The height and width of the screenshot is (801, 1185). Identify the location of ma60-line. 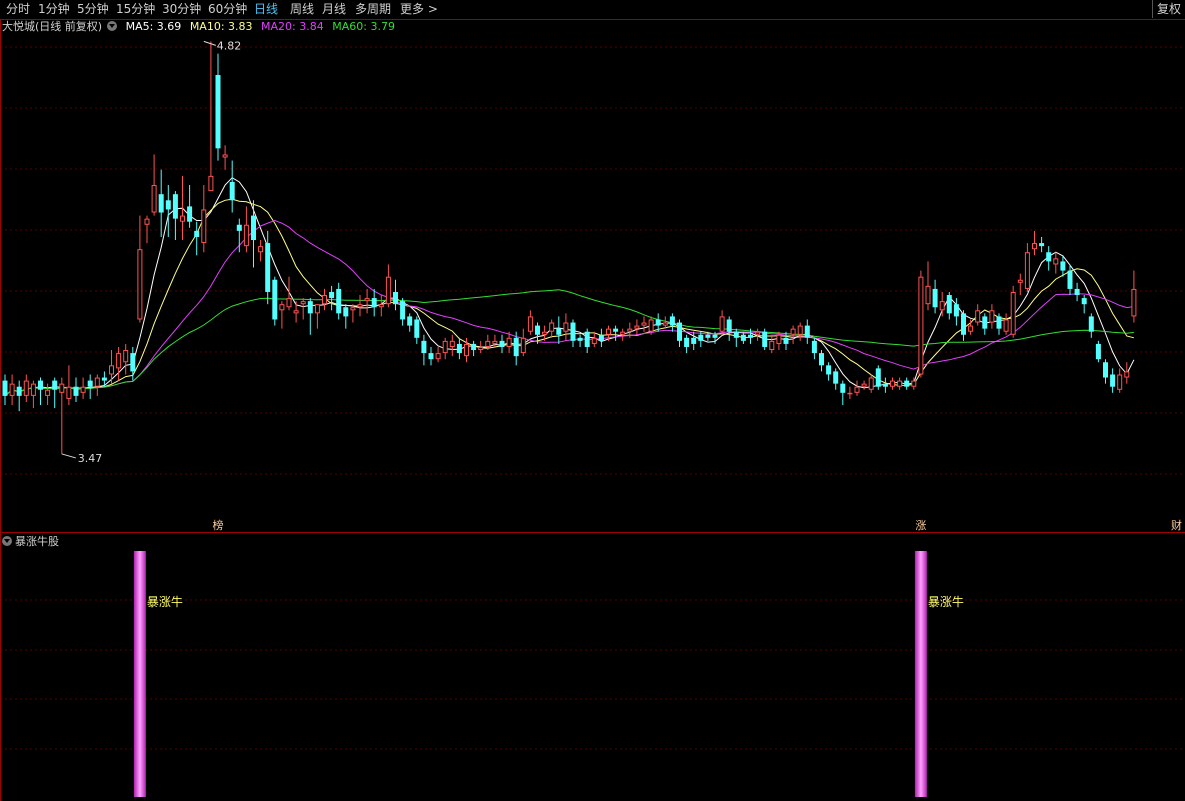
(569, 343).